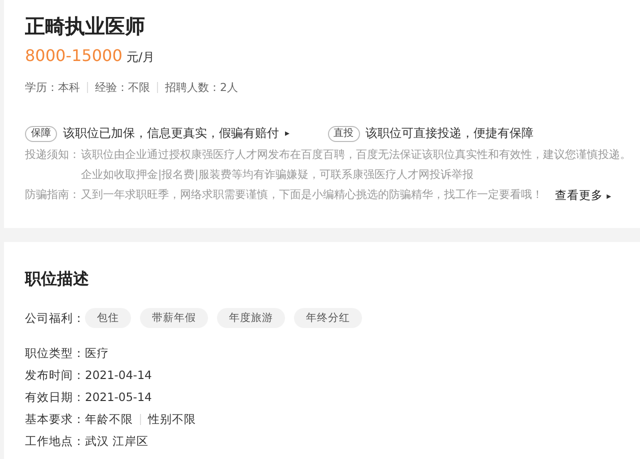 The image size is (640, 459). I want to click on detail-label: 职位类型：, so click(55, 353).